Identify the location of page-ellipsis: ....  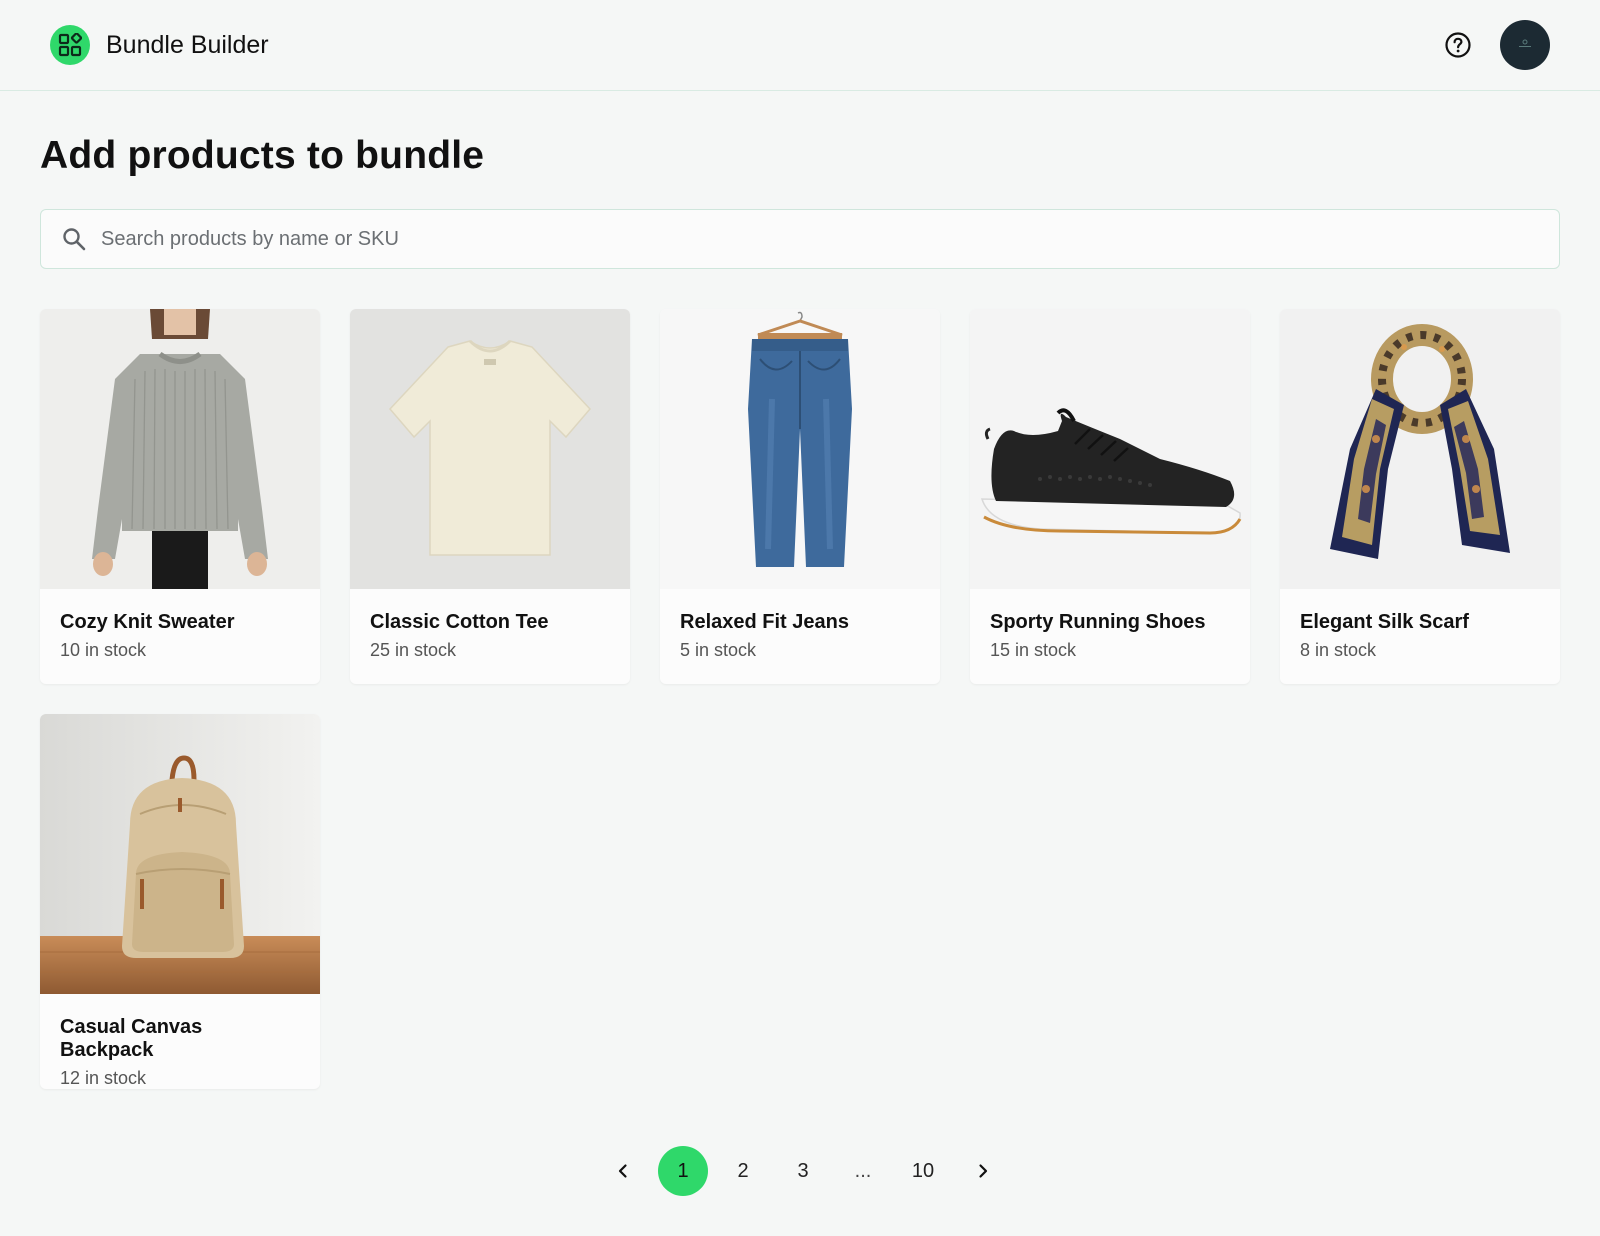
(863, 1170).